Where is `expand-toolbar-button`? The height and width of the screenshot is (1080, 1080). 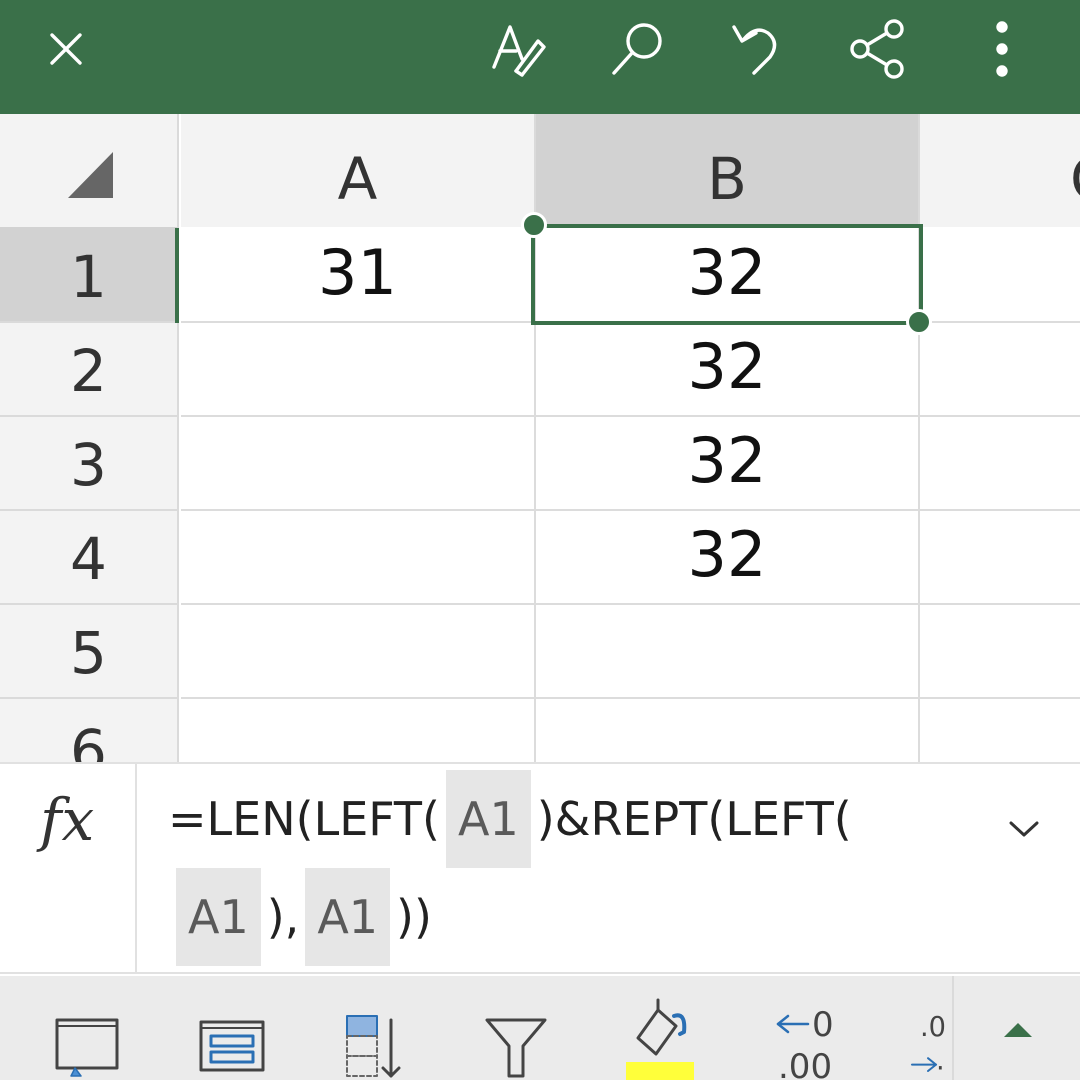
expand-toolbar-button is located at coordinates (1018, 1028).